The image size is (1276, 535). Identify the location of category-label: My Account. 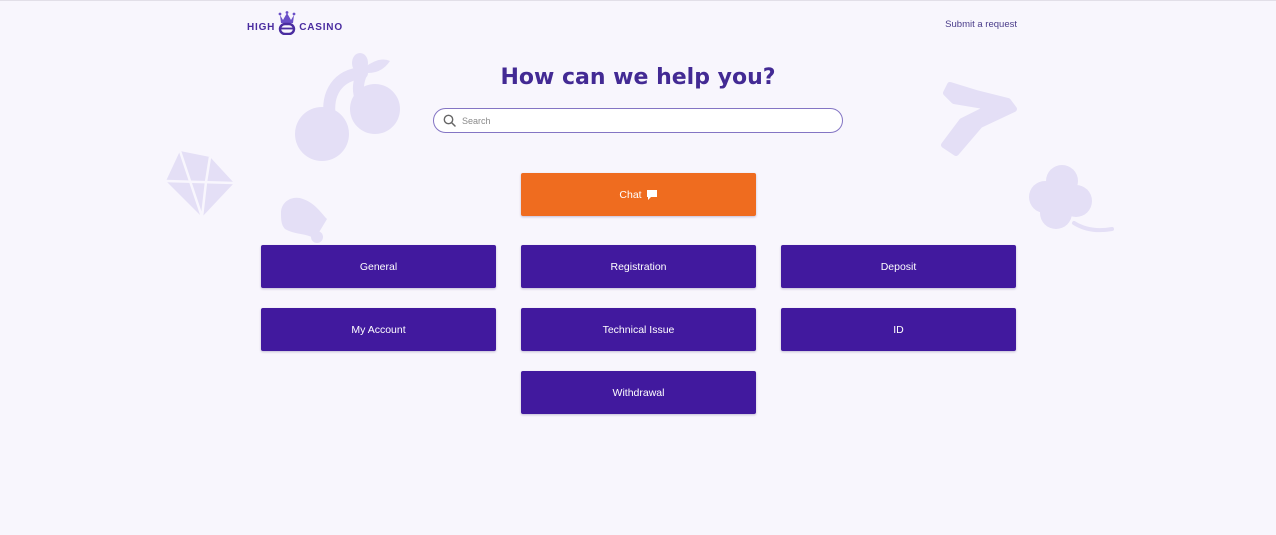
(378, 329).